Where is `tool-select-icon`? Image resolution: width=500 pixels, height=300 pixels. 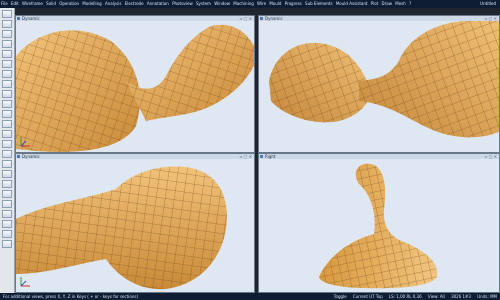
tool-select-icon is located at coordinates (7, 74).